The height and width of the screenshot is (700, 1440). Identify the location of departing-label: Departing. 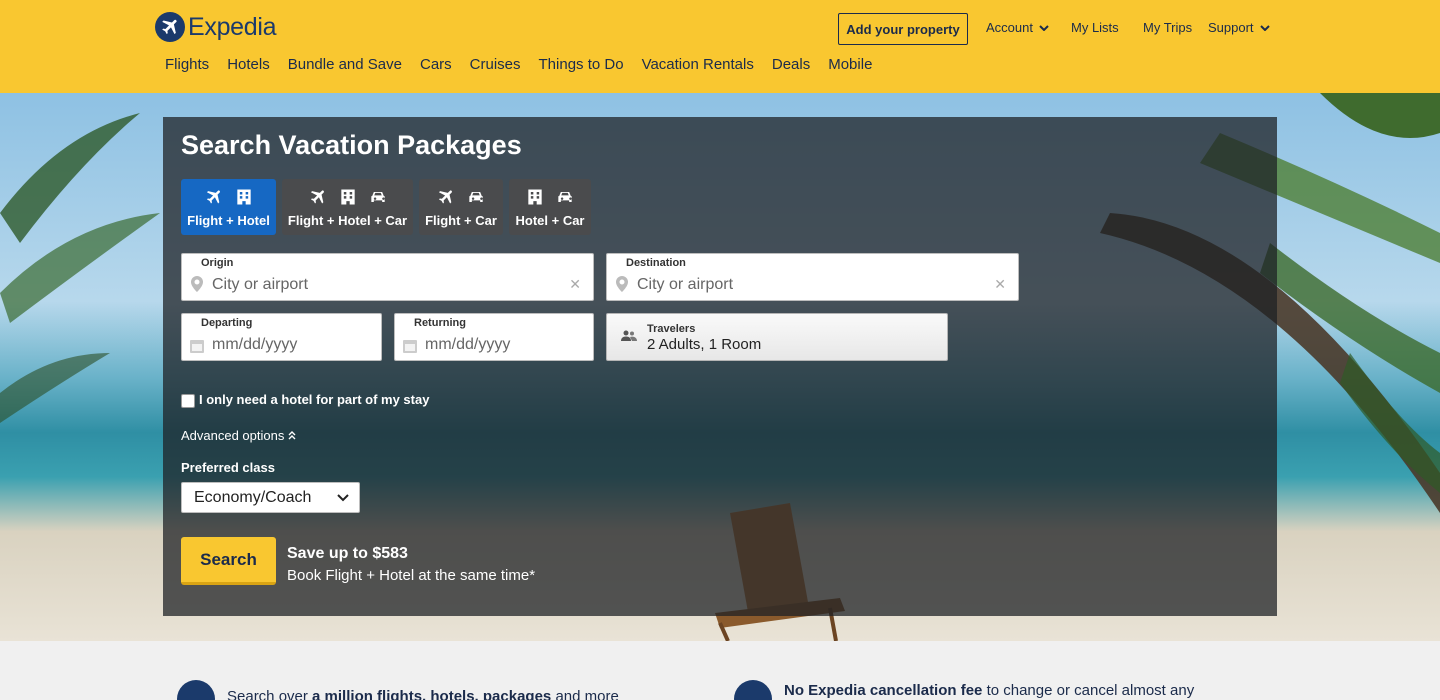
(227, 323).